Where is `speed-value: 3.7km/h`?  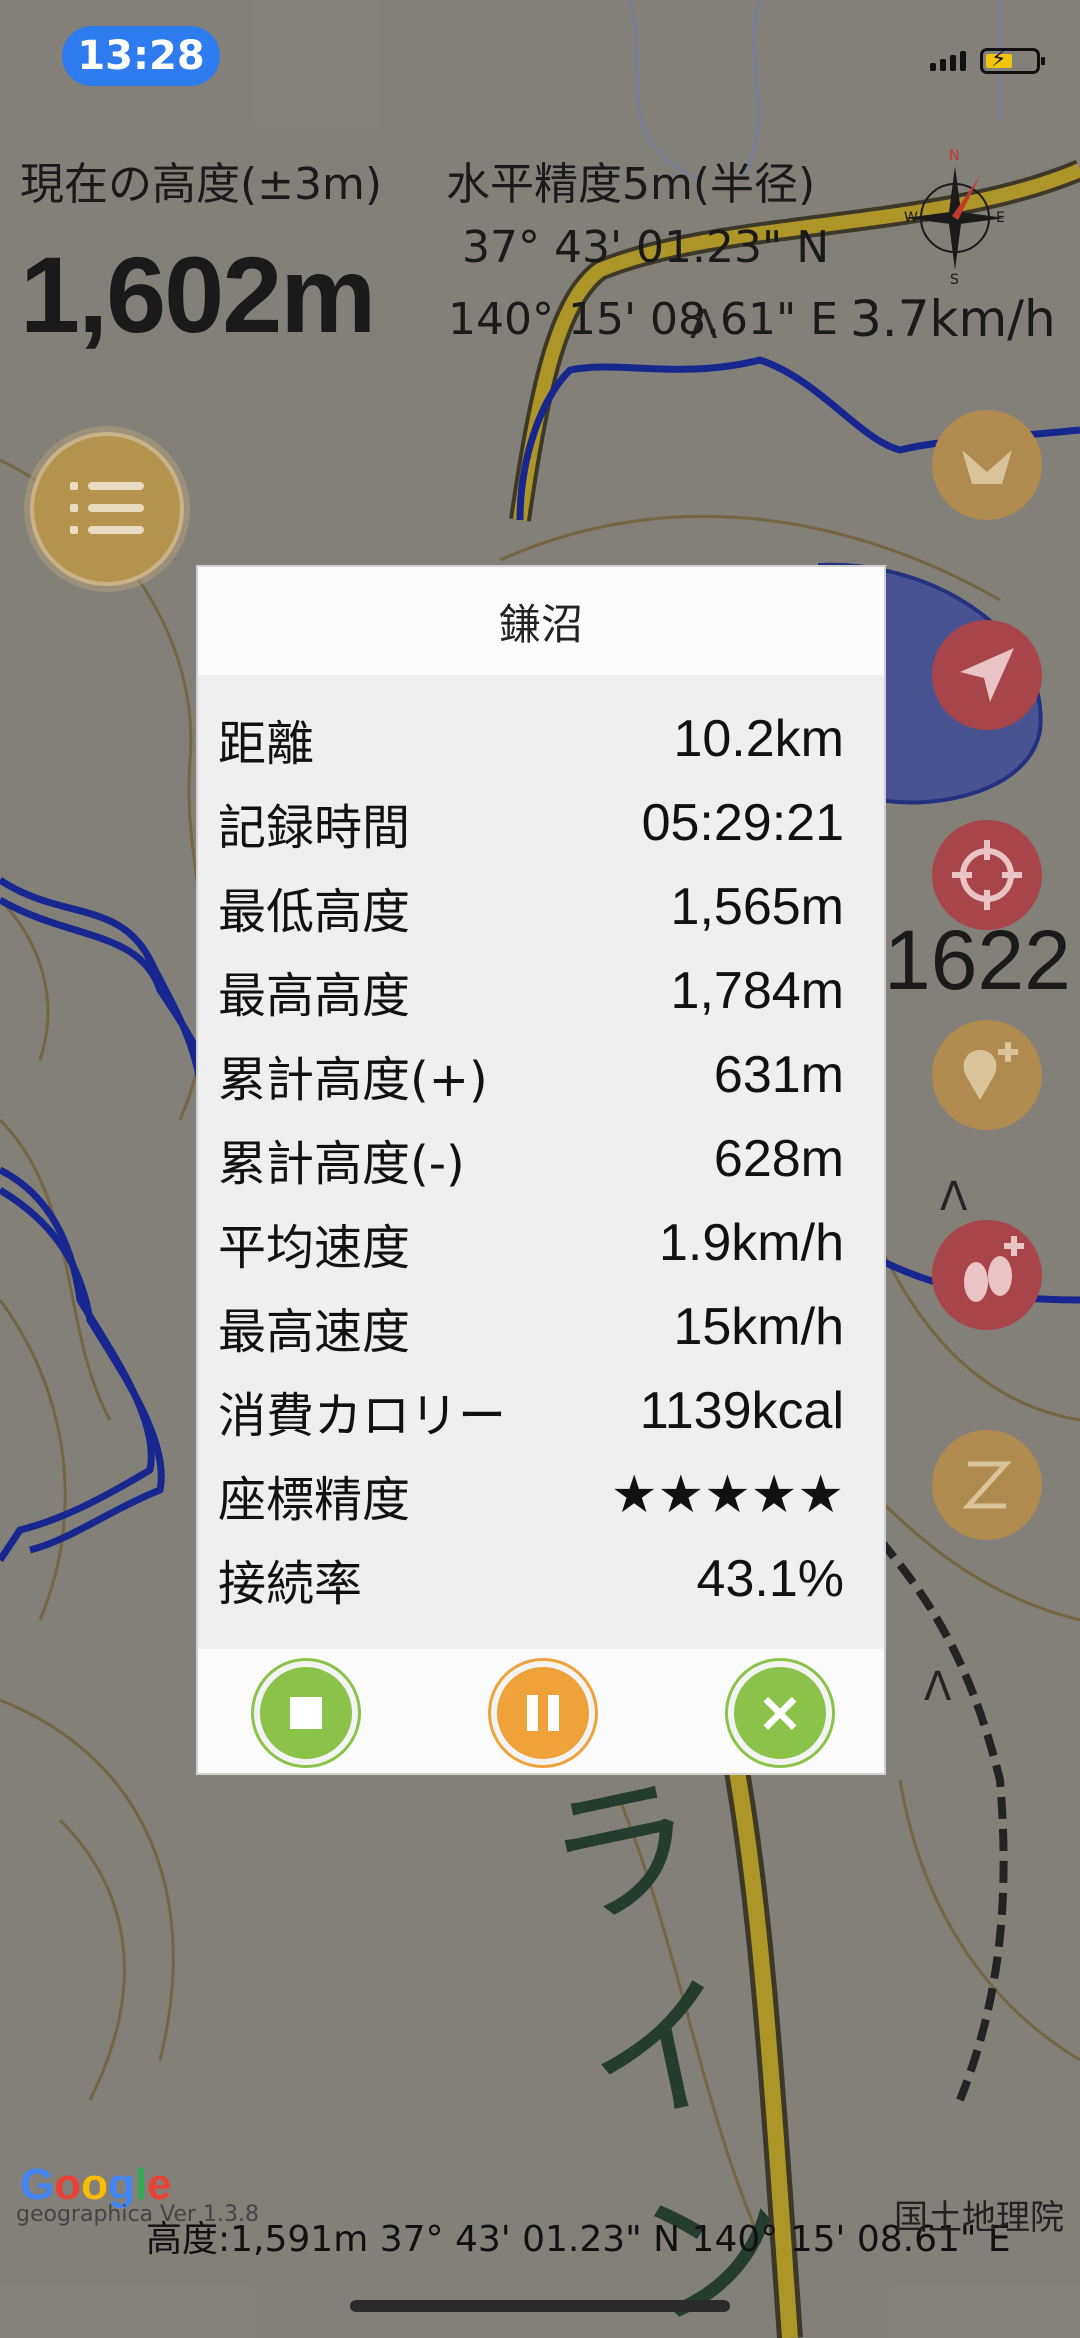
speed-value: 3.7km/h is located at coordinates (953, 319).